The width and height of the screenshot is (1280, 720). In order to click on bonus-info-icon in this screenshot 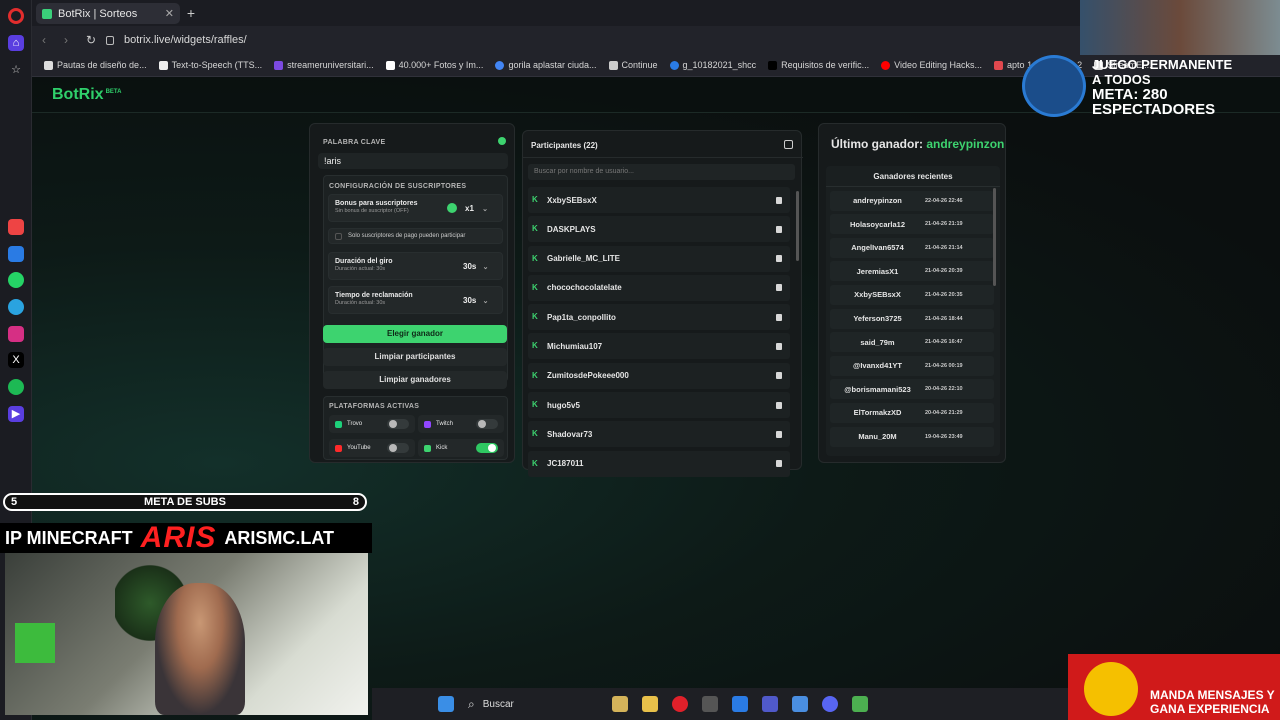, I will do `click(452, 208)`.